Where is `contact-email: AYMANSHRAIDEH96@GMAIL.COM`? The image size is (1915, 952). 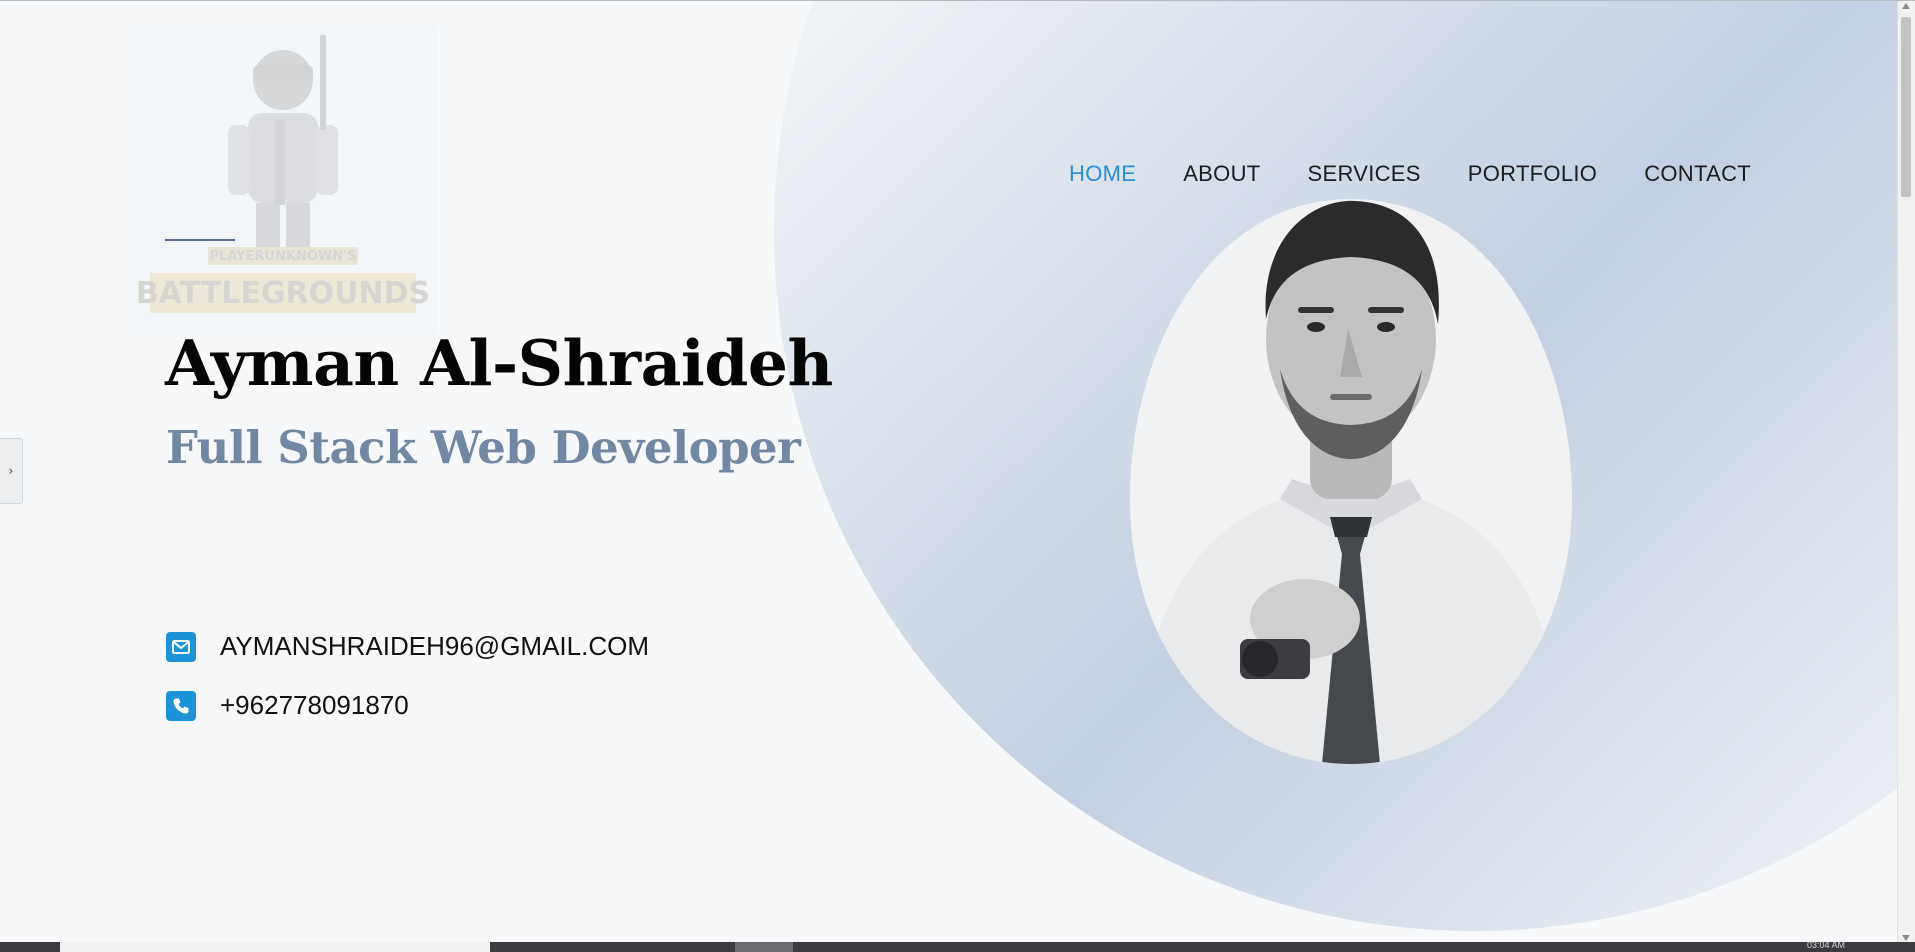
contact-email: AYMANSHRAIDEH96@GMAIL.COM is located at coordinates (434, 646).